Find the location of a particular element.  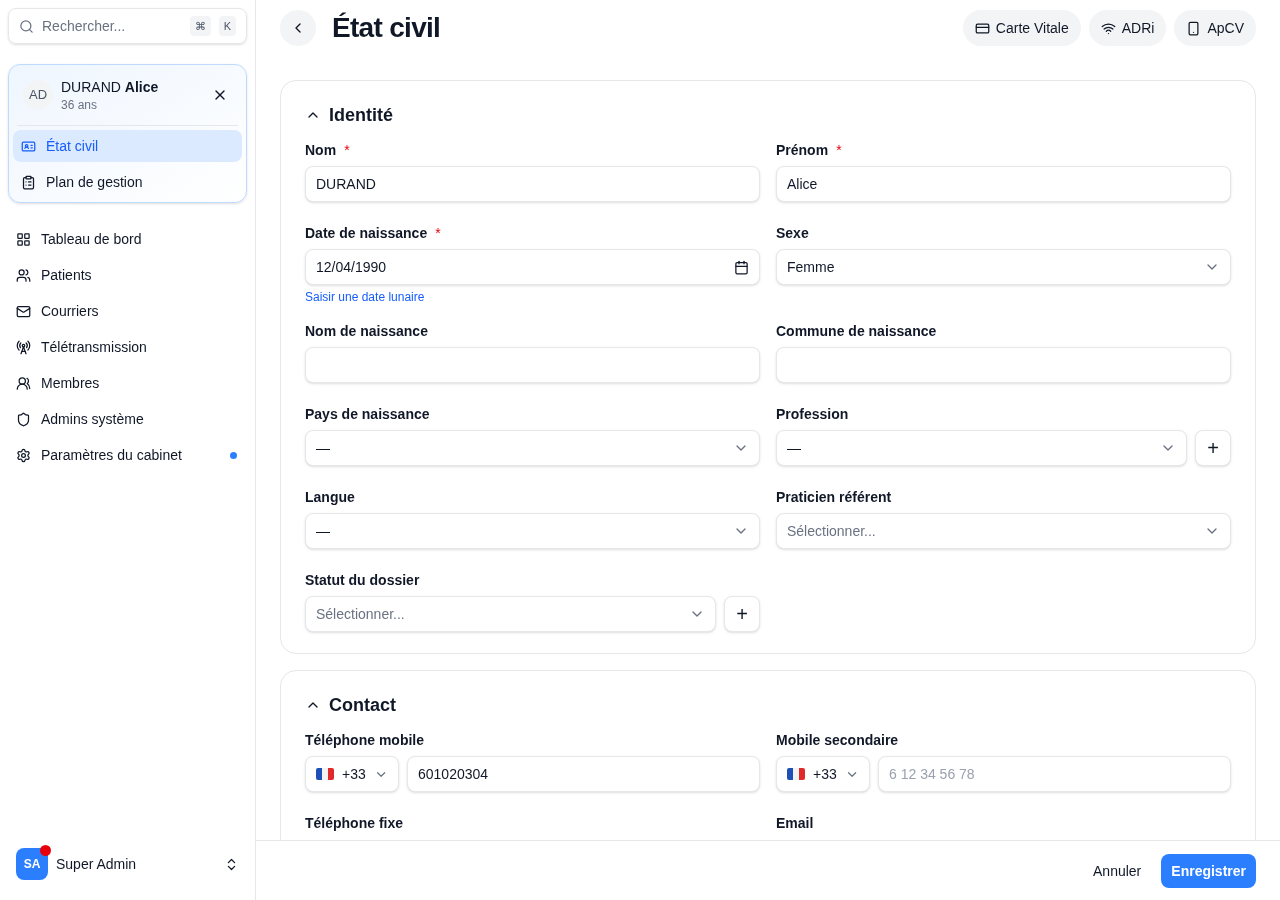

page-title: État civil is located at coordinates (387, 28).